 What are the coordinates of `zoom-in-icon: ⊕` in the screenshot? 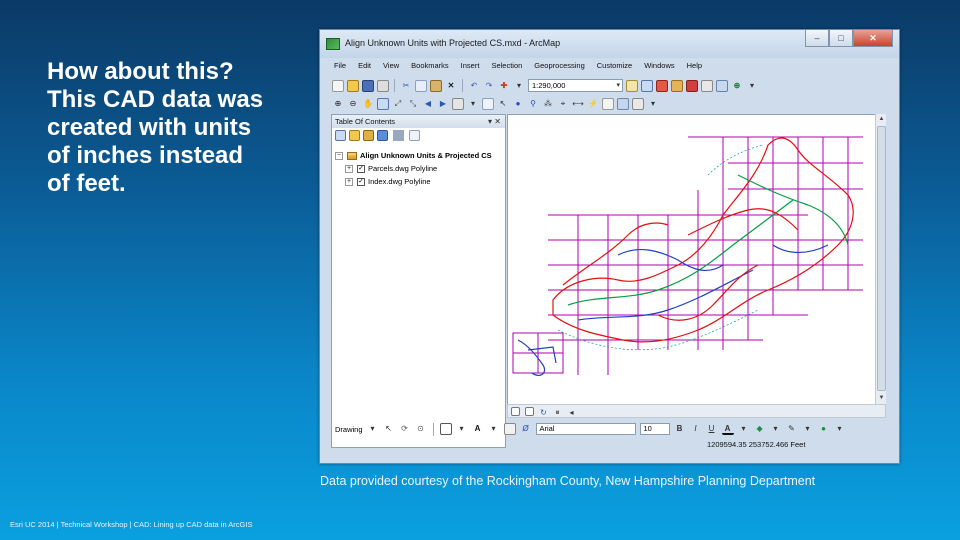 It's located at (338, 104).